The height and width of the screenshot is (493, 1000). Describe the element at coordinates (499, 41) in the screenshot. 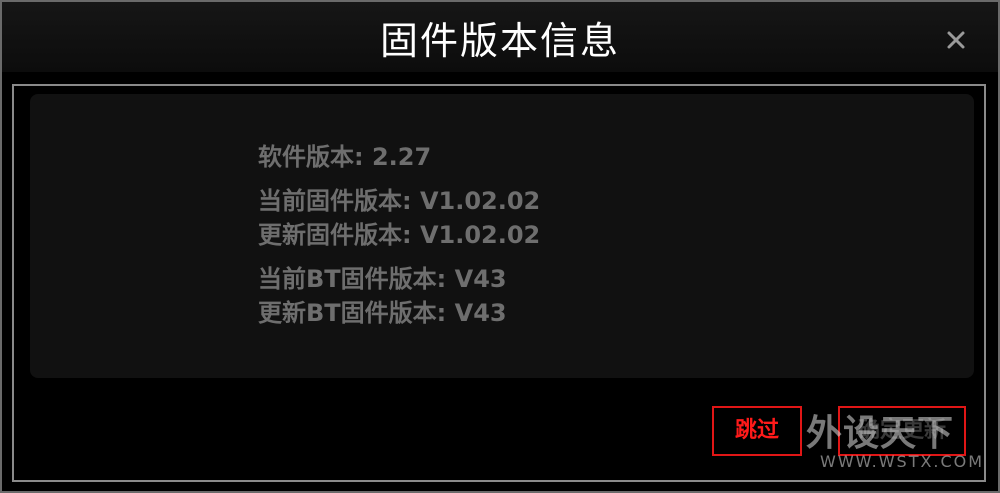

I see `dialog-title: 固件版本信息` at that location.